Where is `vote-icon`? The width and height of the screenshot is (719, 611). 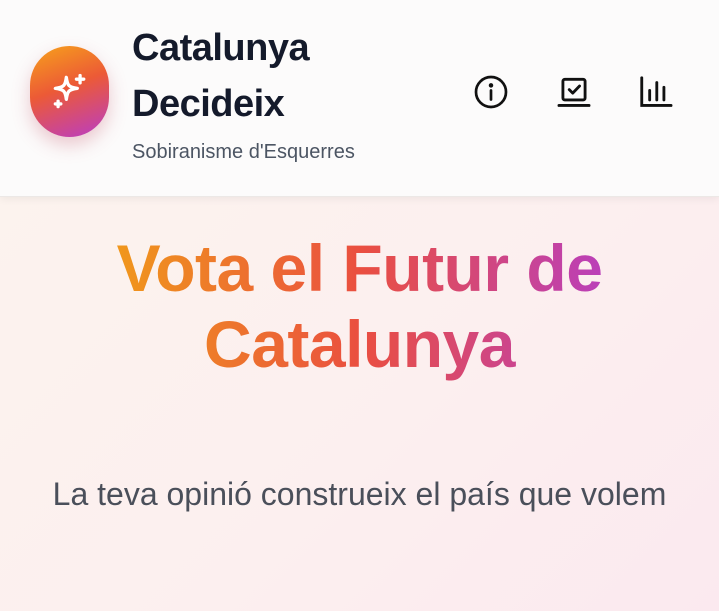
vote-icon is located at coordinates (574, 92).